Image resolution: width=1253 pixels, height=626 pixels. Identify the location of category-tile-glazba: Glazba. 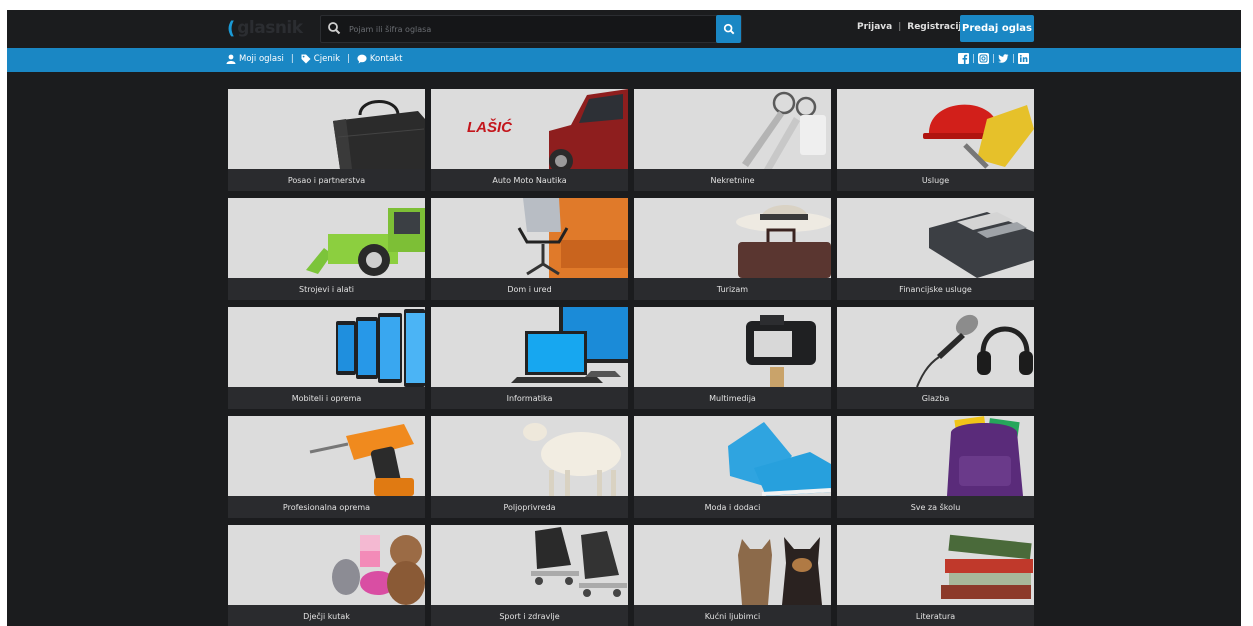
(935, 358).